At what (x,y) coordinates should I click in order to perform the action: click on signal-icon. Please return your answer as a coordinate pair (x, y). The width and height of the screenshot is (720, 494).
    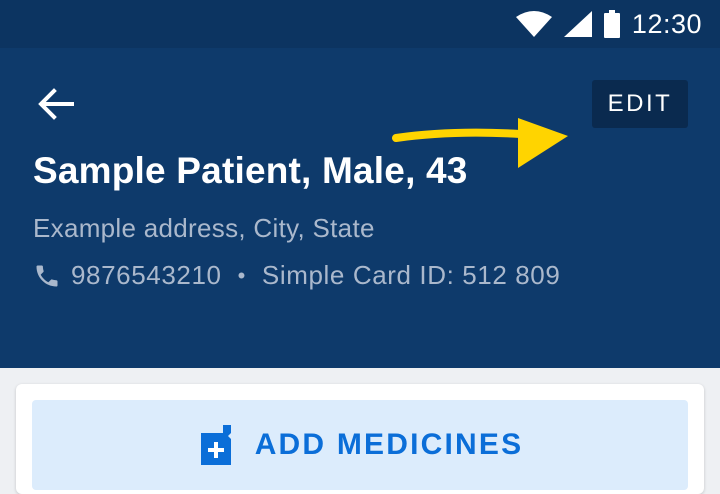
    Looking at the image, I should click on (577, 24).